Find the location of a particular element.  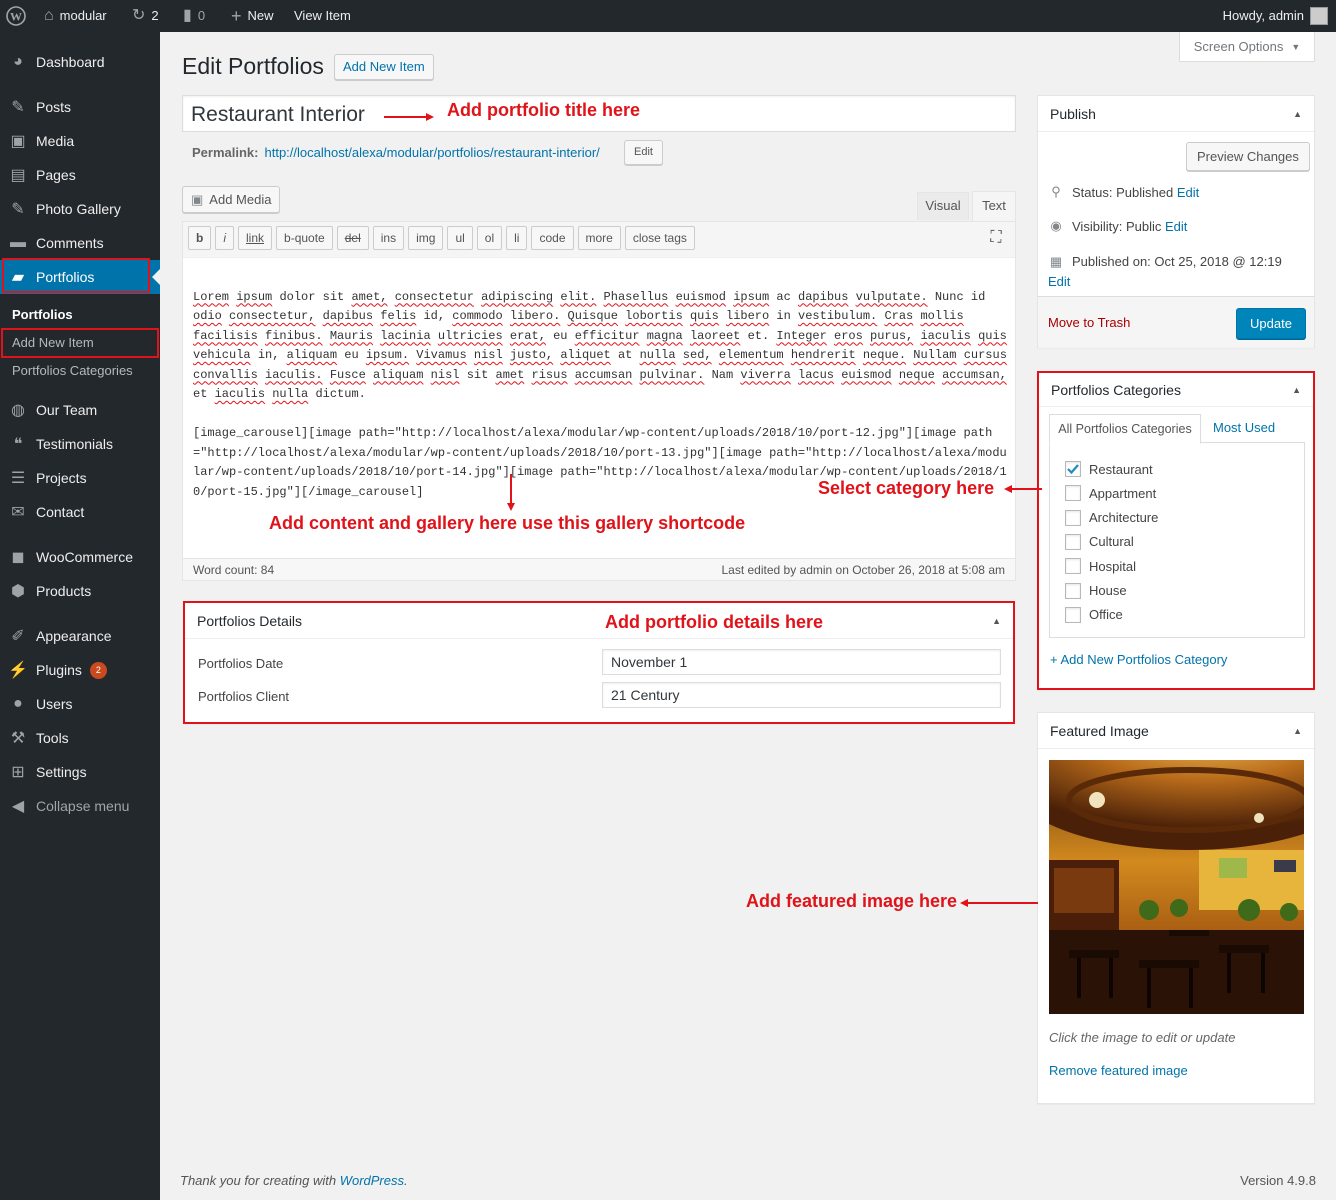

publish-box: Publish ▲ Preview Changes ⚲ Status is located at coordinates (1176, 221).